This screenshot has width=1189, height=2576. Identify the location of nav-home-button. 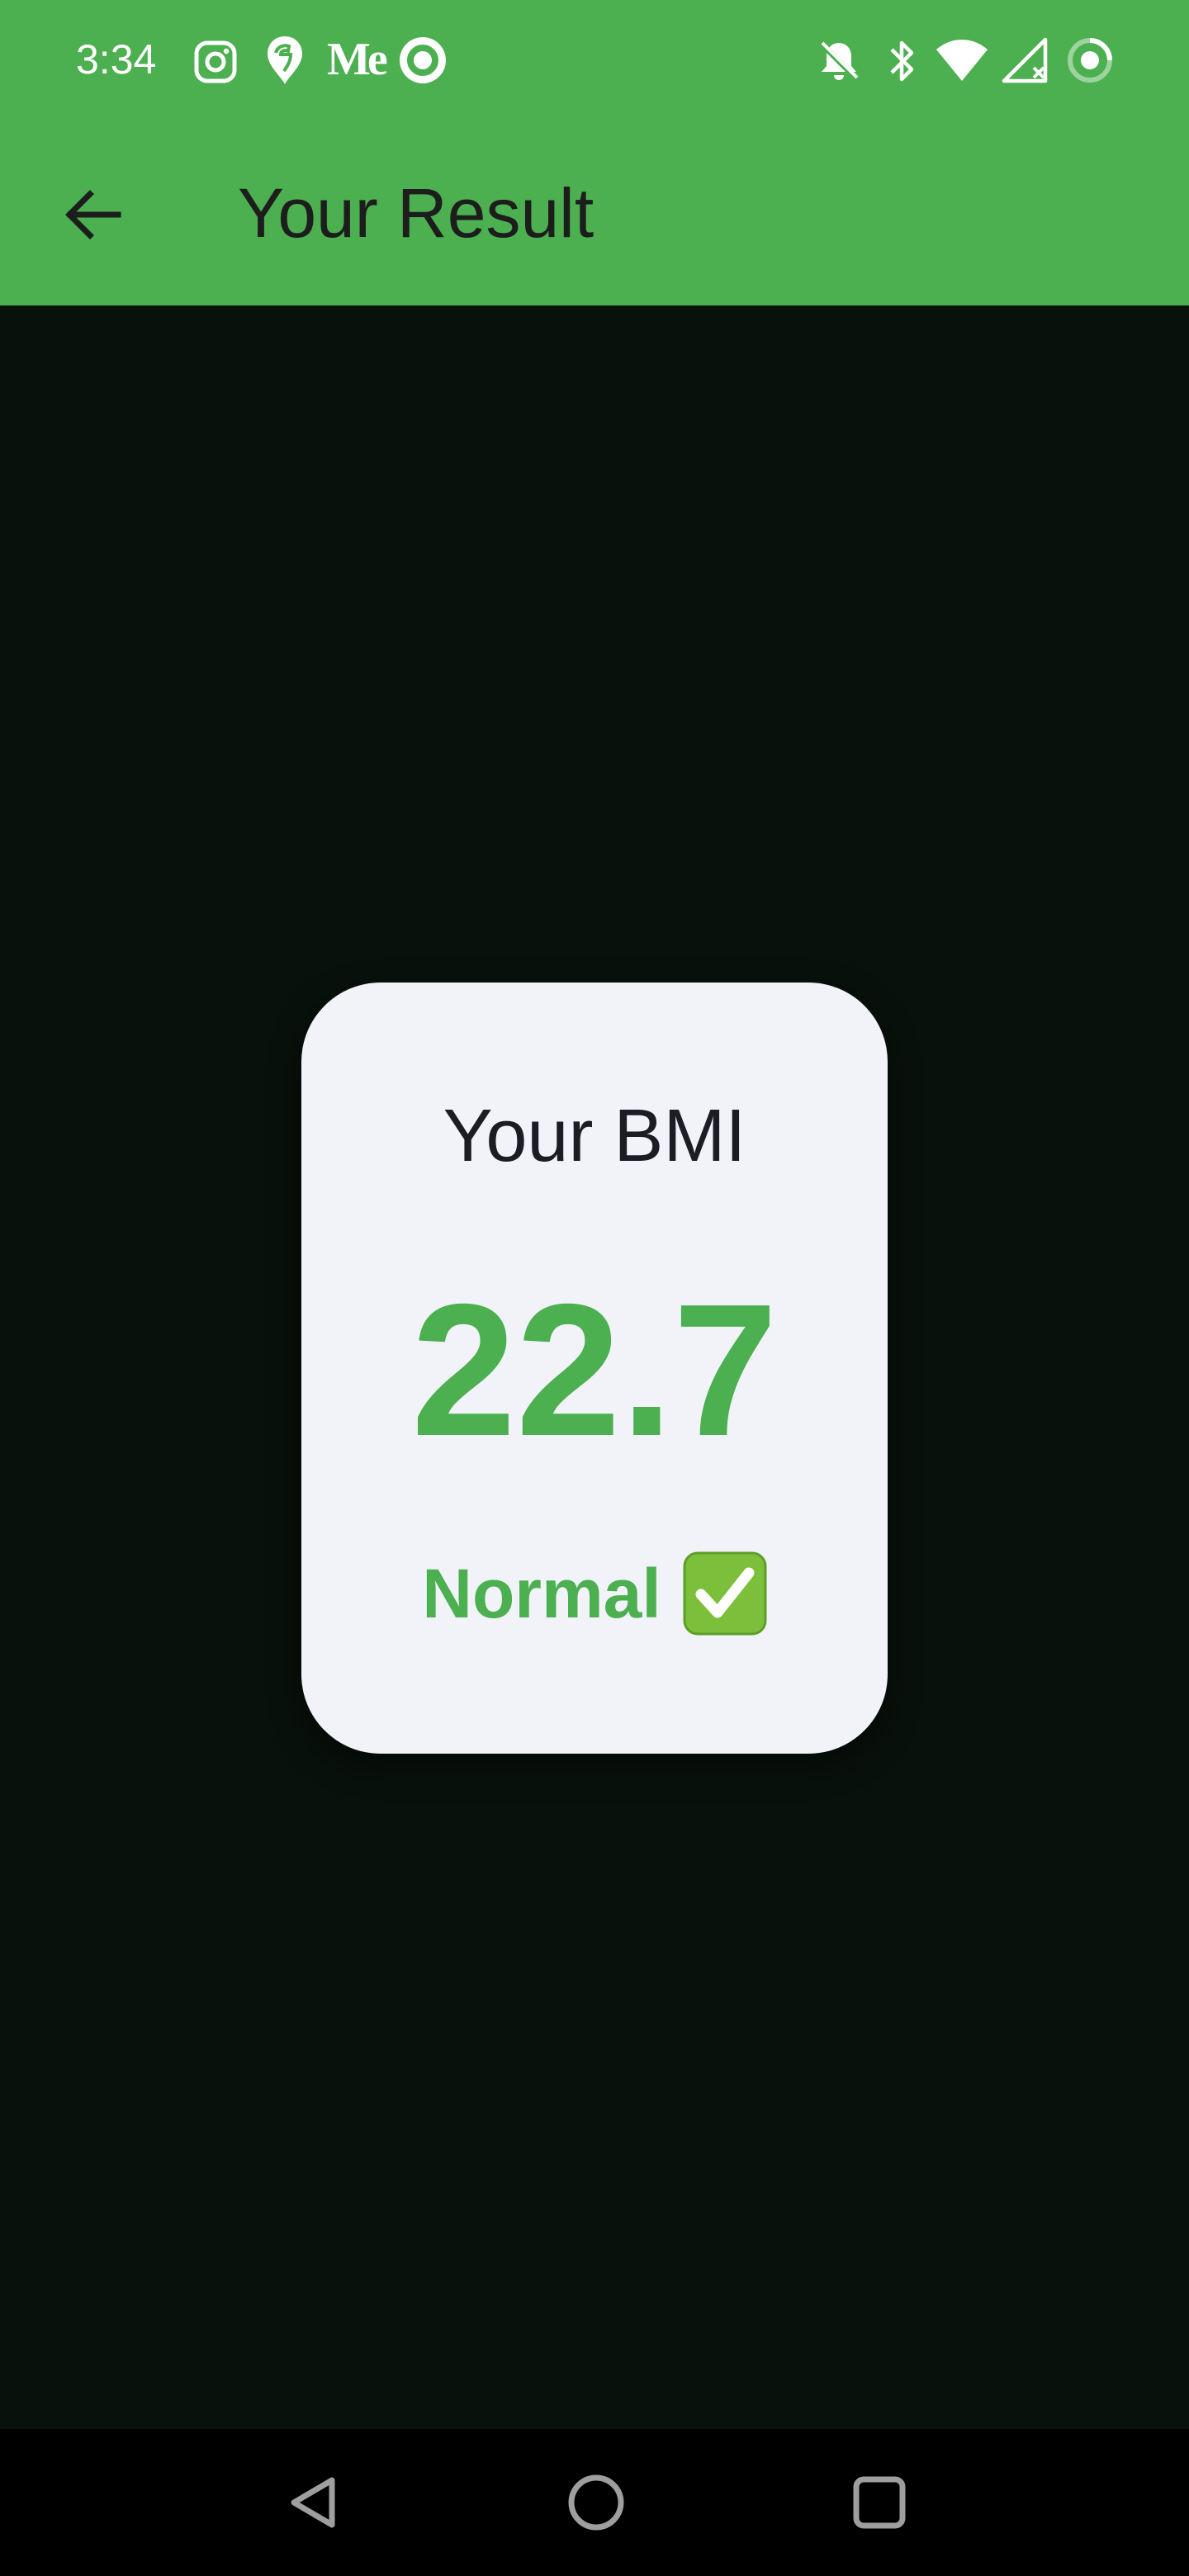
(596, 2502).